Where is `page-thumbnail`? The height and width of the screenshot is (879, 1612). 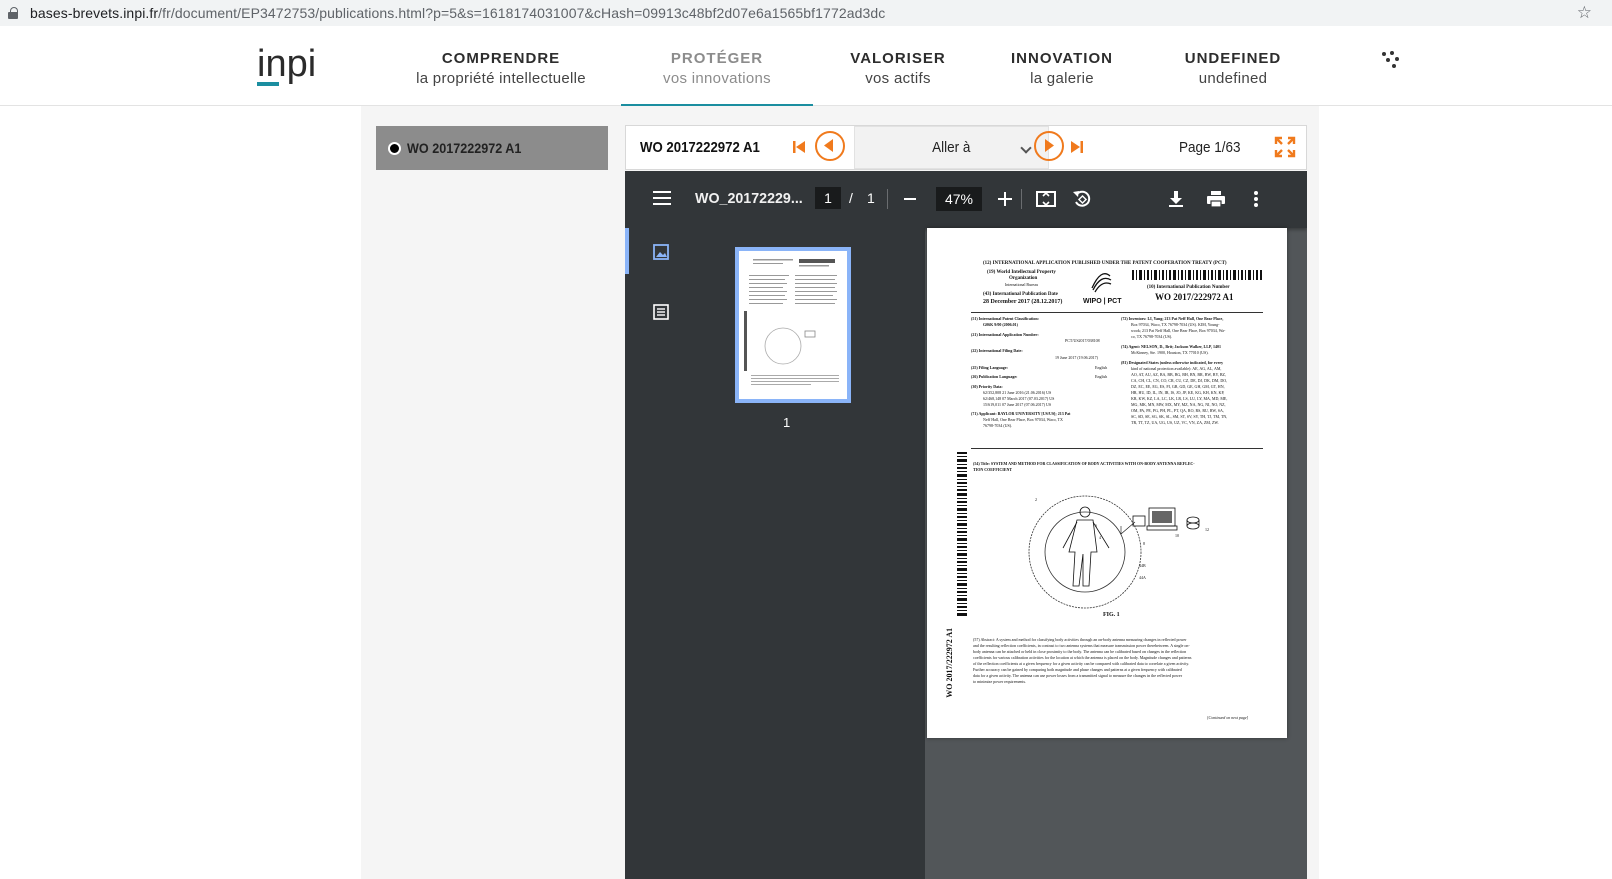
page-thumbnail is located at coordinates (793, 325).